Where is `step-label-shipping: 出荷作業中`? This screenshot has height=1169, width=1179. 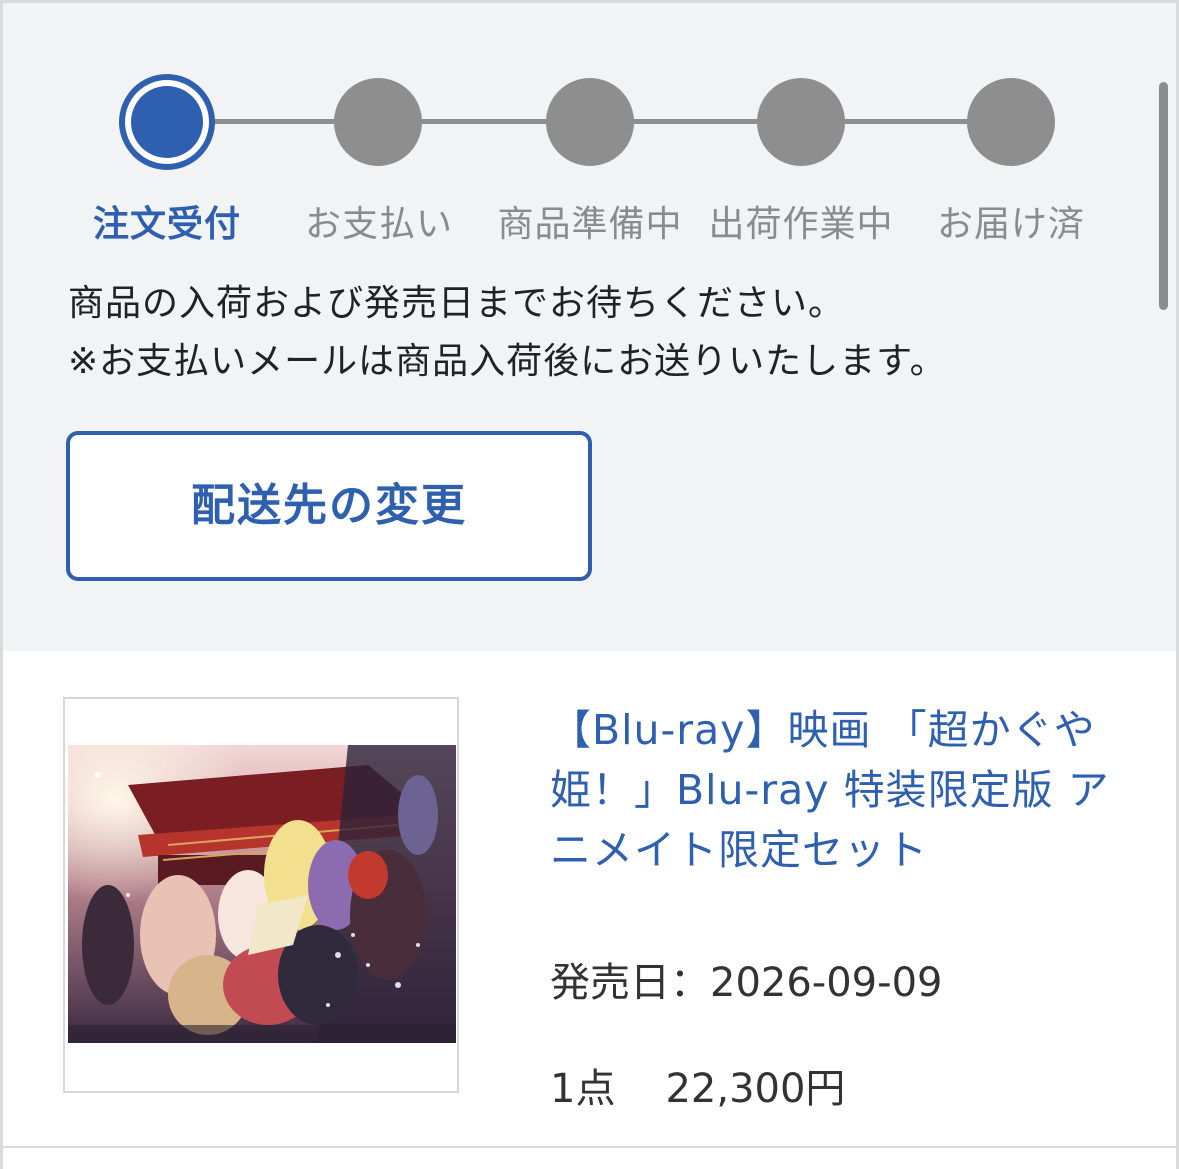
step-label-shipping: 出荷作業中 is located at coordinates (801, 224).